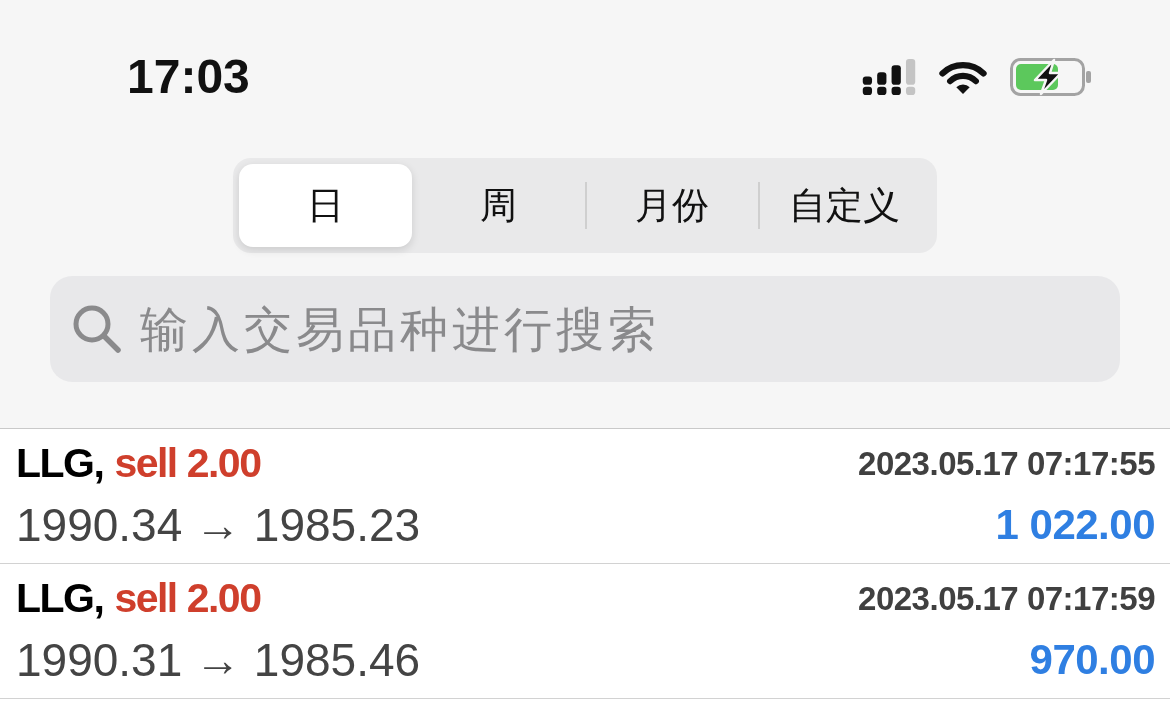 Image resolution: width=1170 pixels, height=712 pixels. What do you see at coordinates (218, 525) in the screenshot?
I see `price-change: 1990.34 → 1985.23` at bounding box center [218, 525].